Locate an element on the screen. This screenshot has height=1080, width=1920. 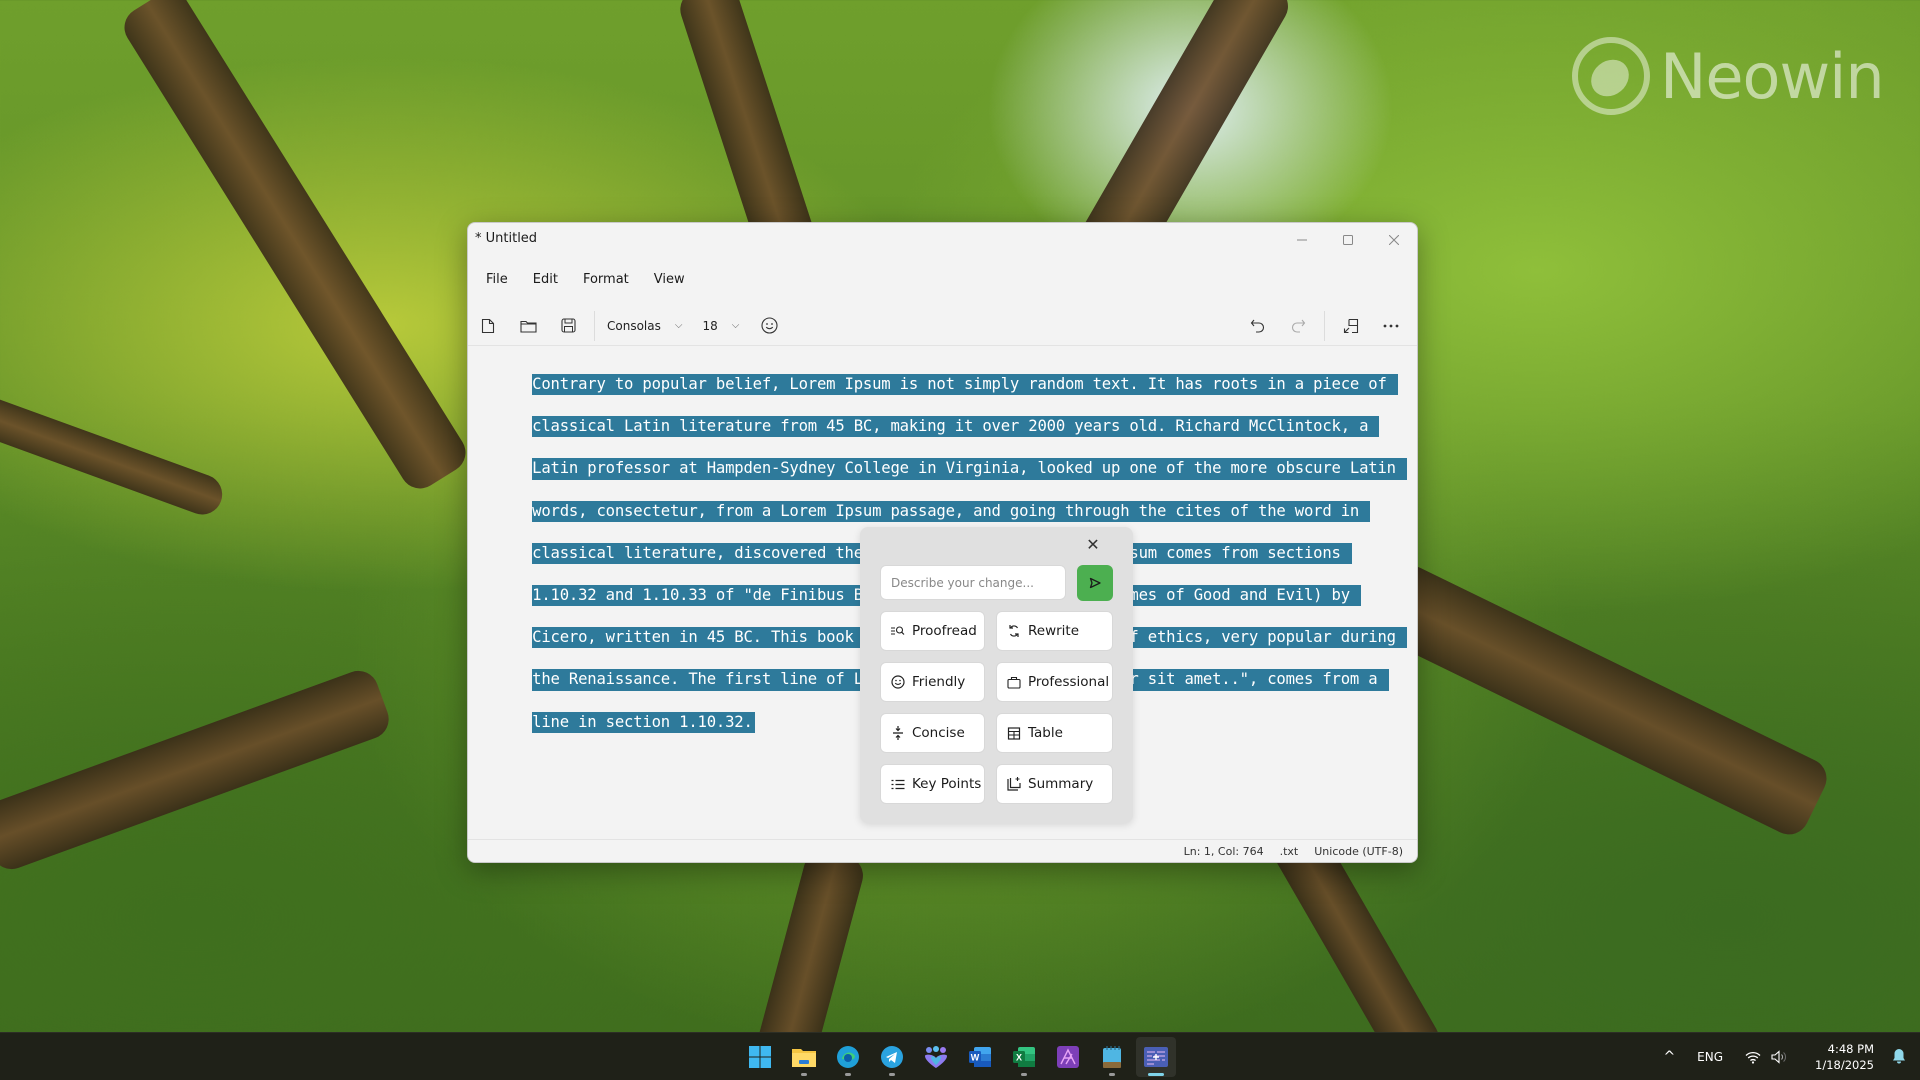
title-bar: * Untitled is located at coordinates (942, 240).